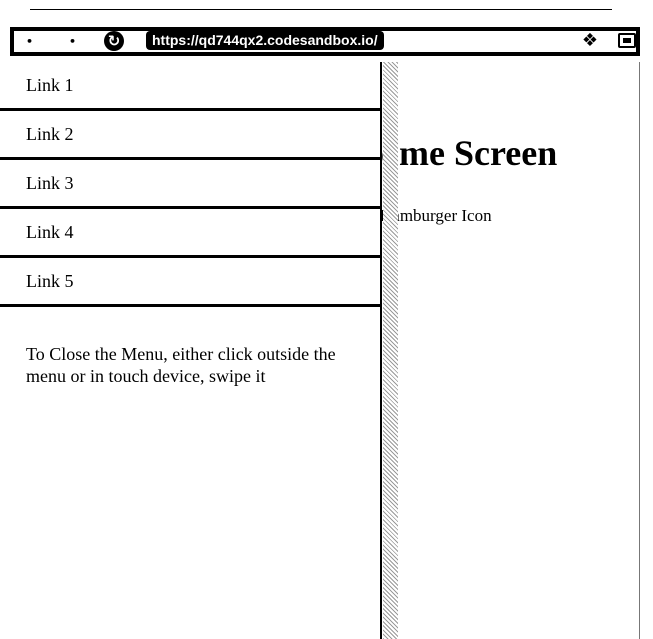  I want to click on drawer-link-5: Link 5, so click(191, 282).